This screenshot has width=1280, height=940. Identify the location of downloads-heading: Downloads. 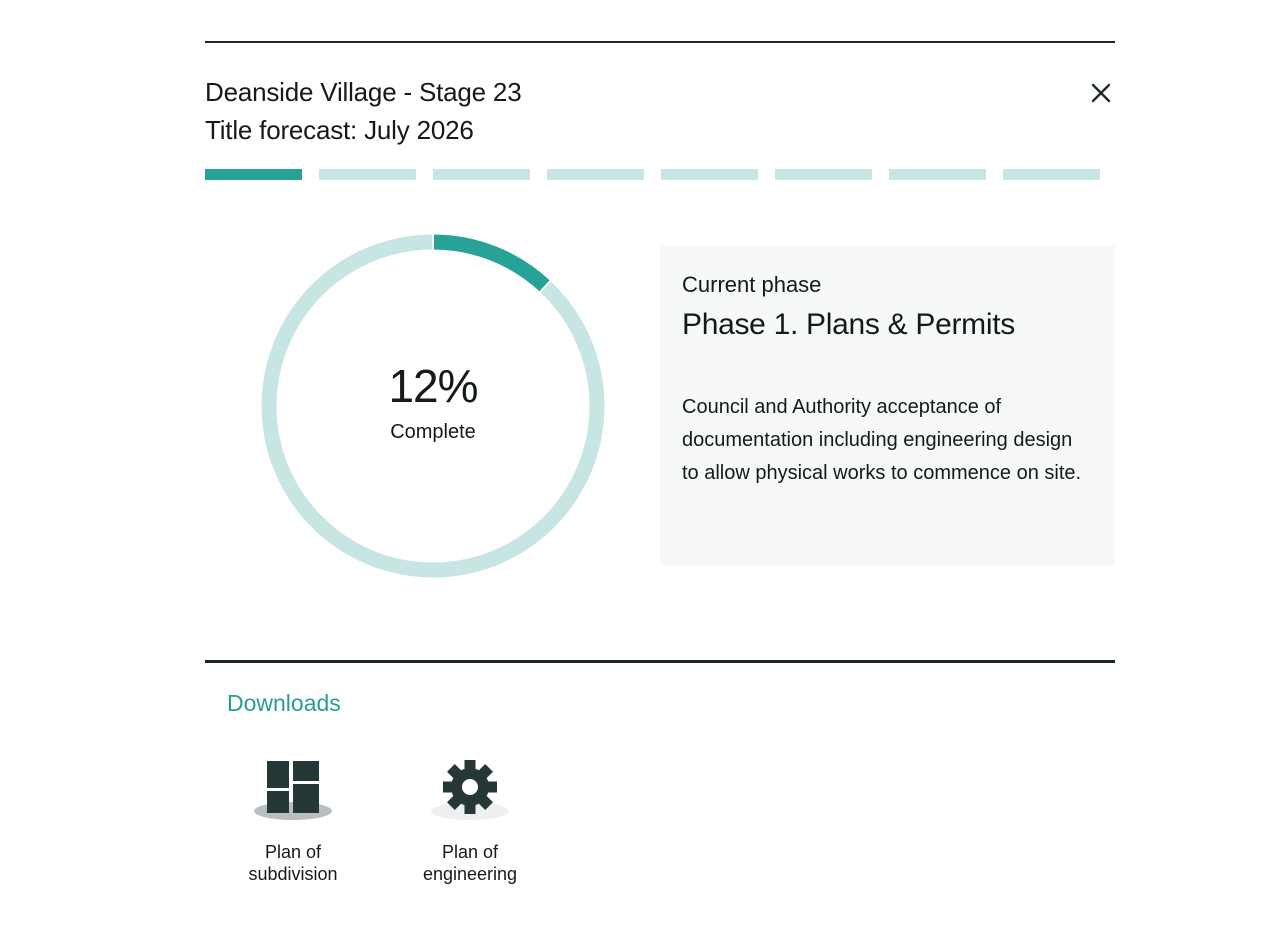
(284, 703).